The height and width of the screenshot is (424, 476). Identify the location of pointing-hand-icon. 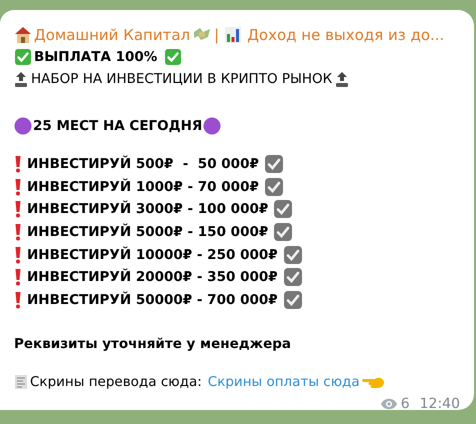
(374, 382).